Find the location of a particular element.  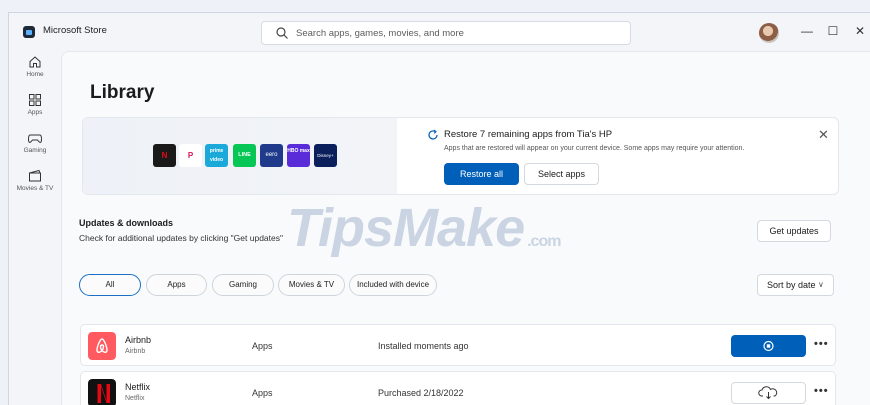

avatar is located at coordinates (769, 33).